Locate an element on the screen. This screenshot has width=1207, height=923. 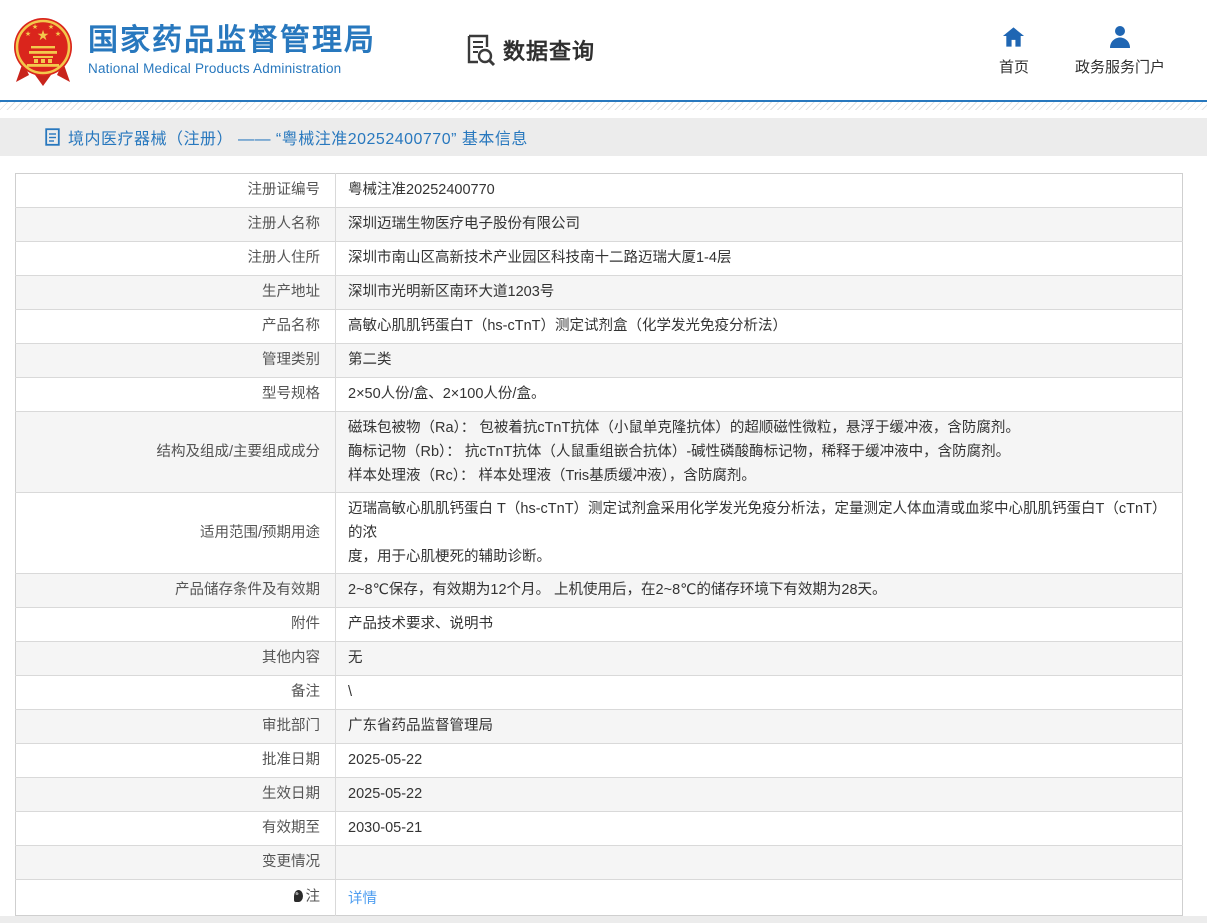
nav-home-label: 首页 is located at coordinates (1013, 67).